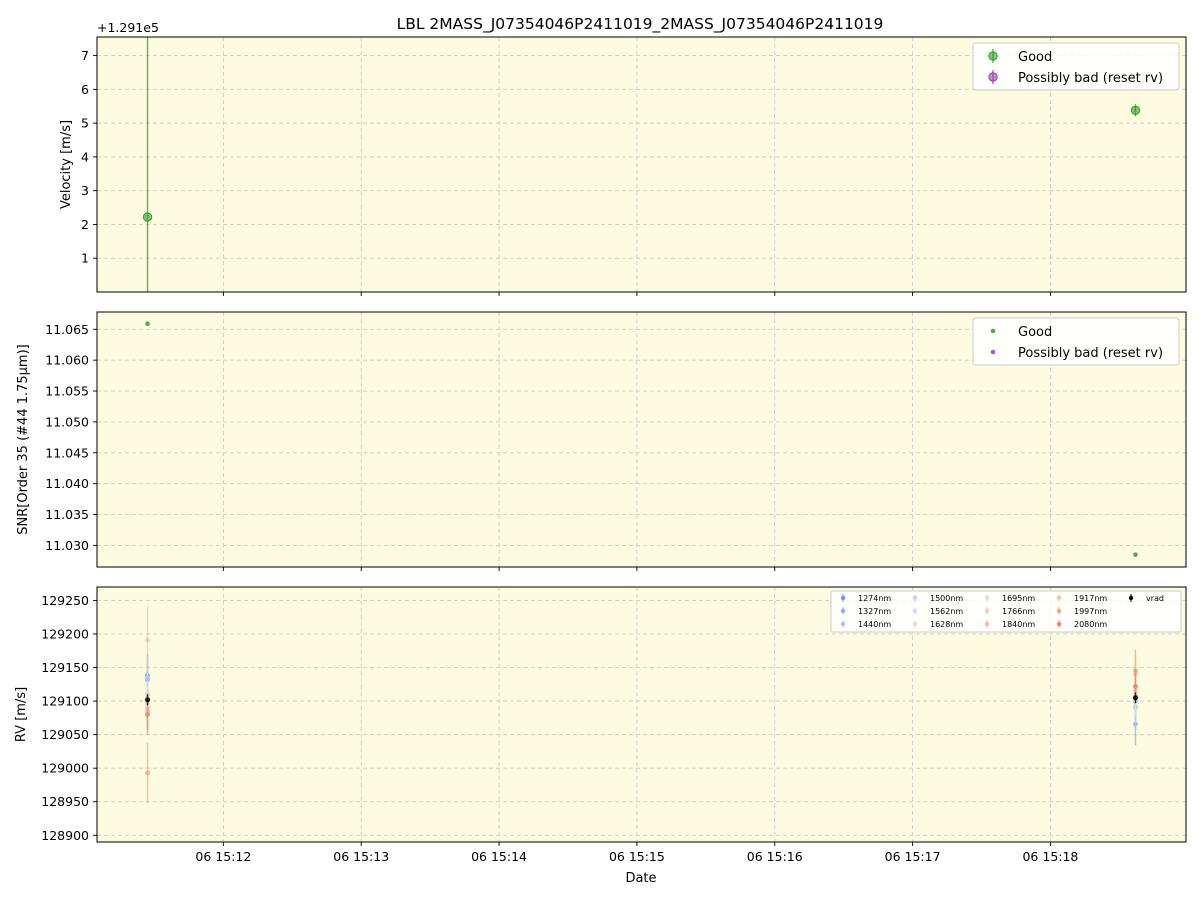 The width and height of the screenshot is (1200, 900). Describe the element at coordinates (65, 734) in the screenshot. I see `y-tick-label: 129050` at that location.